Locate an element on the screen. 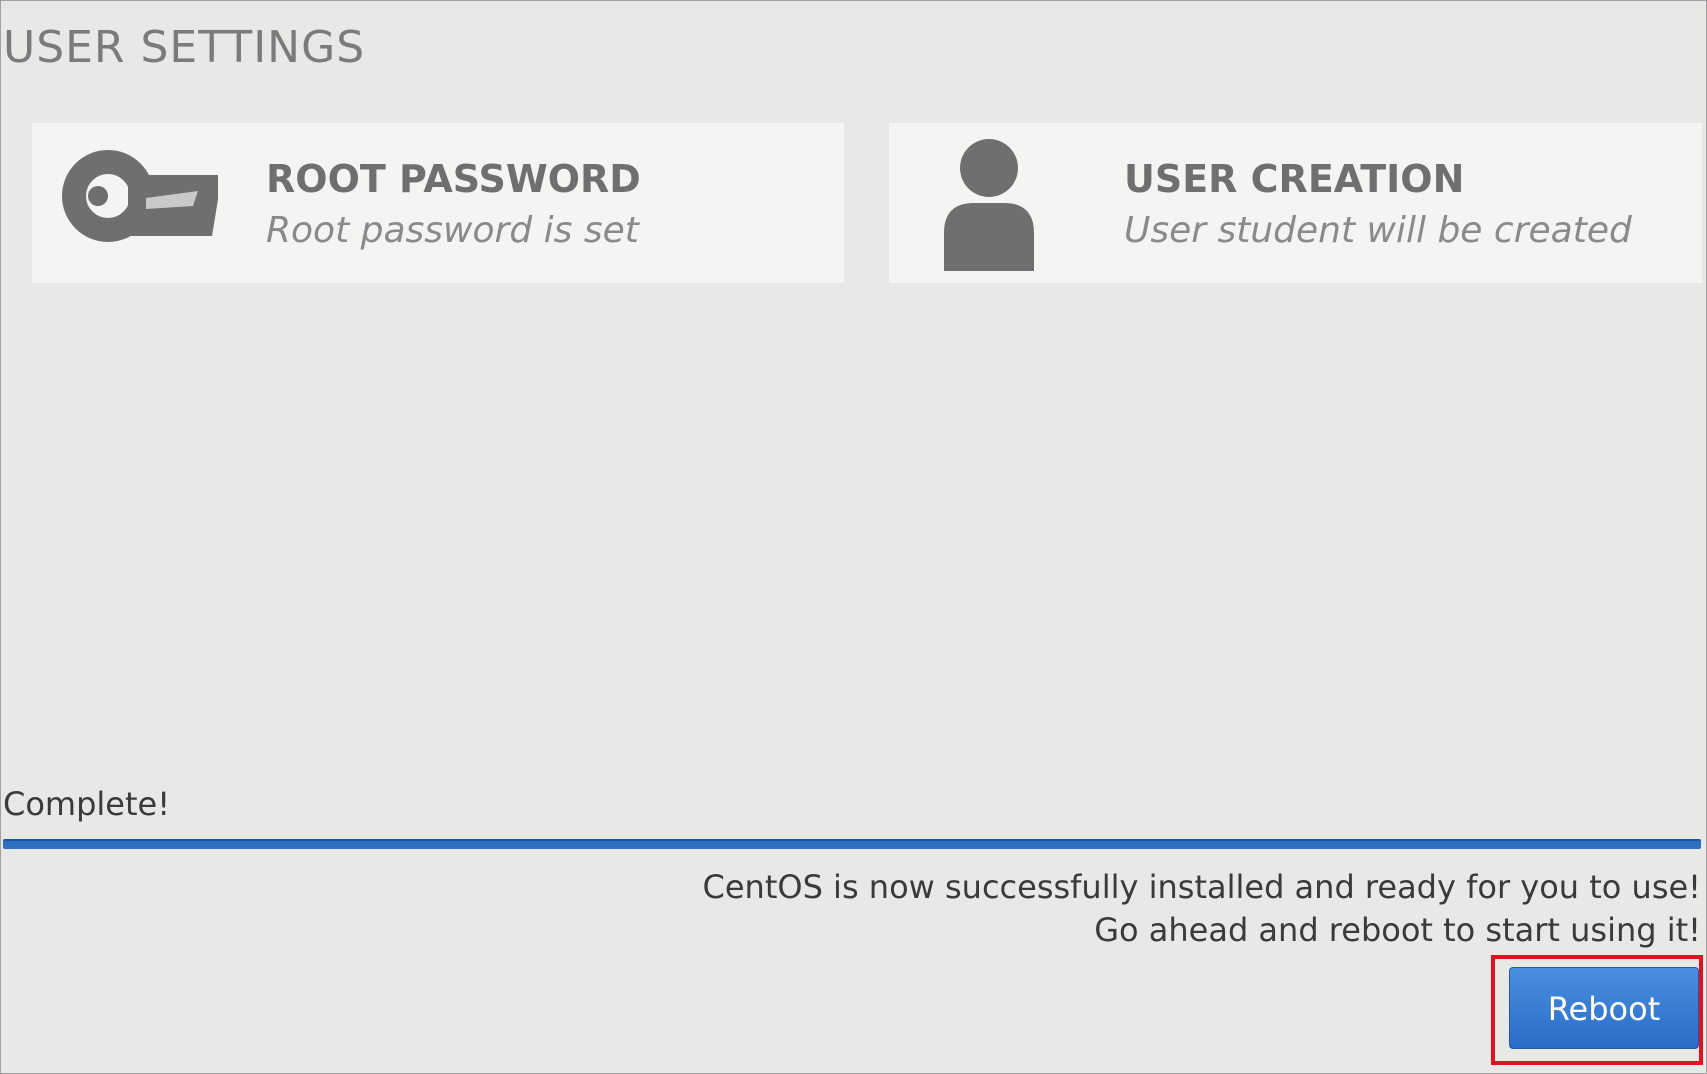 The image size is (1707, 1074). progress-bar-fill is located at coordinates (852, 844).